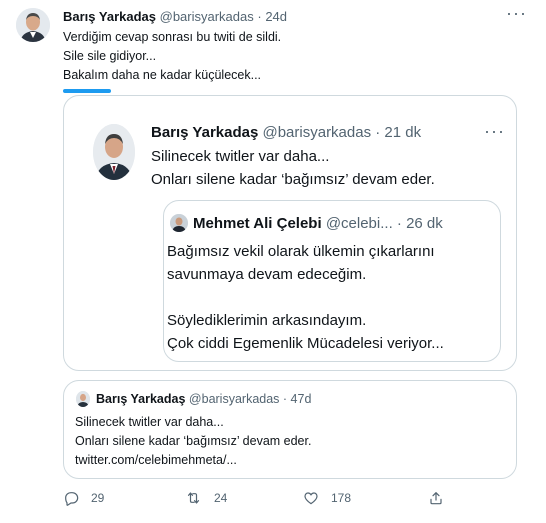  What do you see at coordinates (311, 498) in the screenshot?
I see `like-icon` at bounding box center [311, 498].